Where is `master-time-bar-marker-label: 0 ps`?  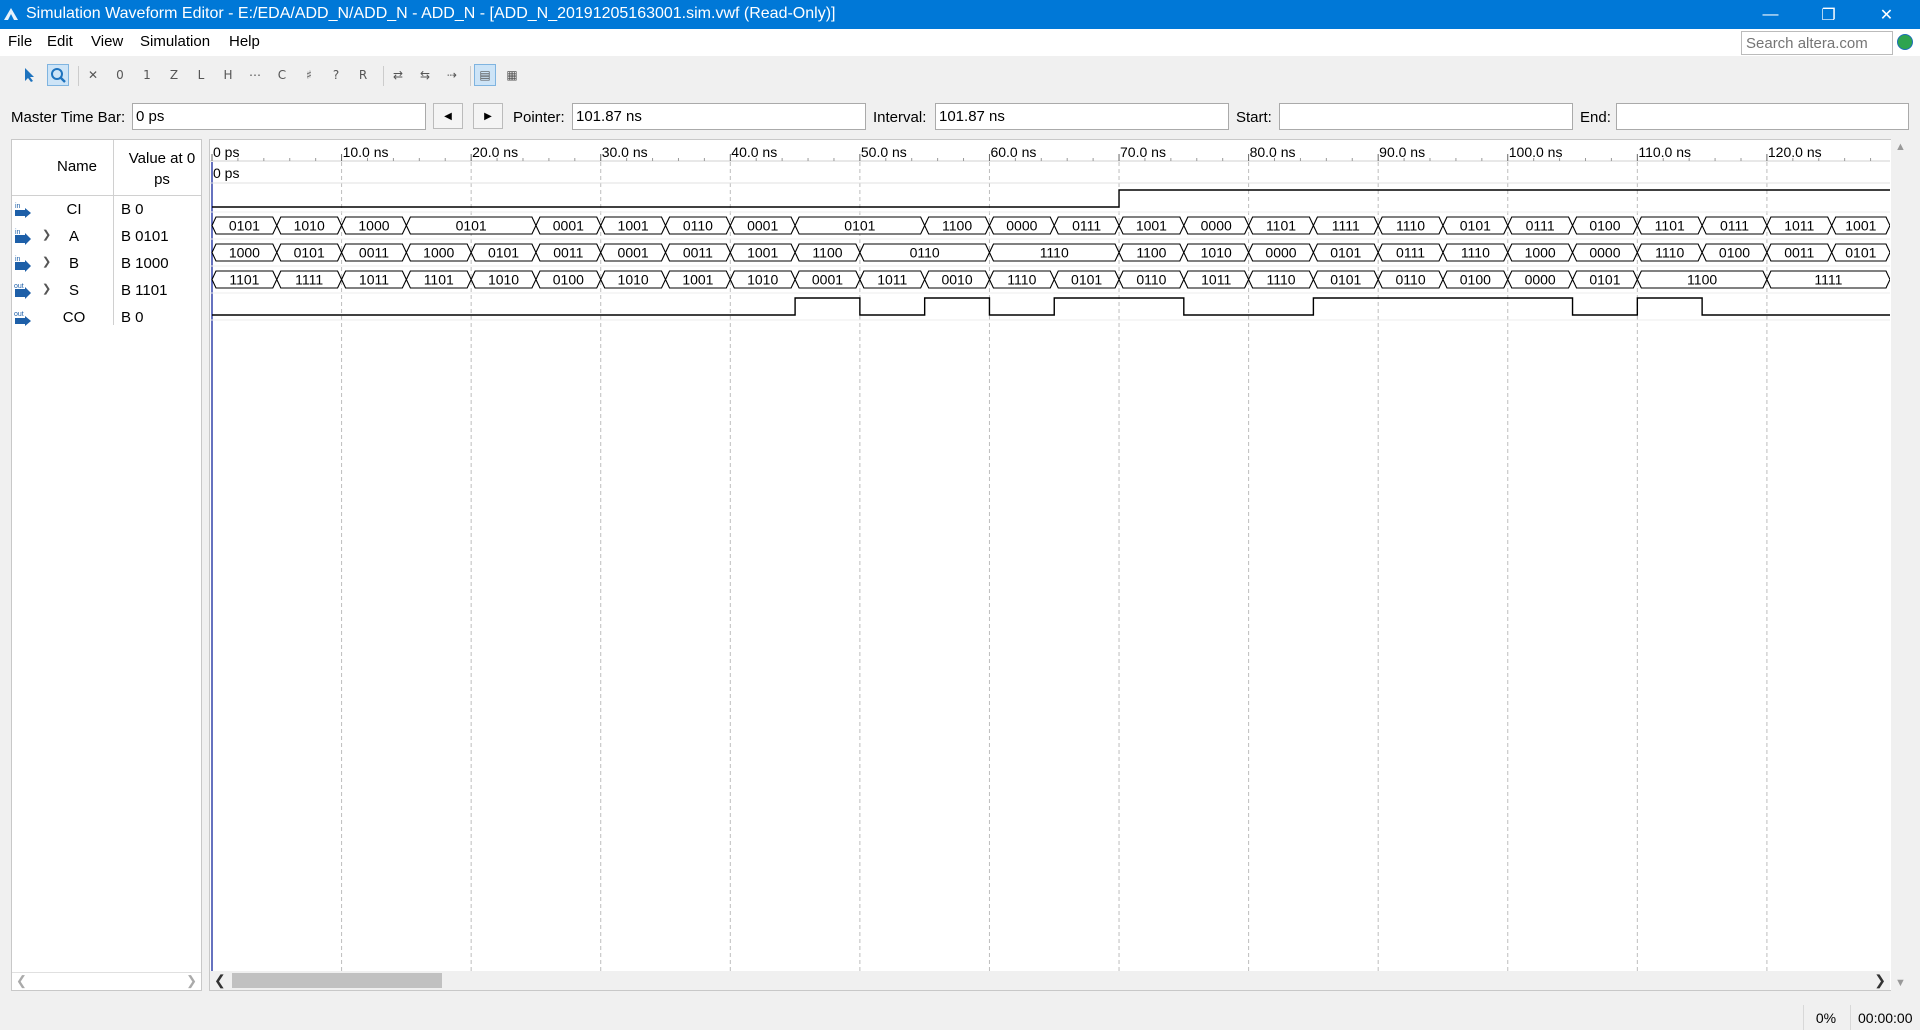 master-time-bar-marker-label: 0 ps is located at coordinates (226, 173).